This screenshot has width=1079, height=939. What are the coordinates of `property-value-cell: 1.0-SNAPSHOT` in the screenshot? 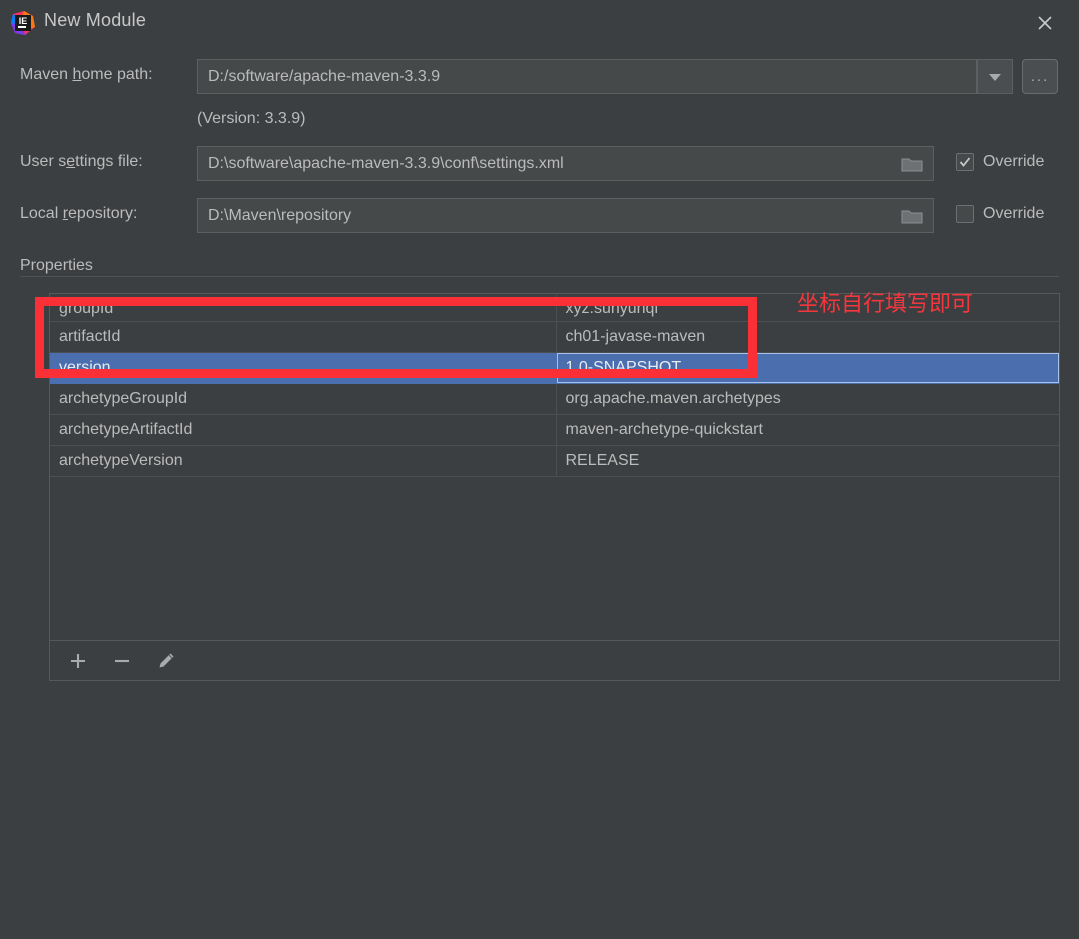 It's located at (807, 368).